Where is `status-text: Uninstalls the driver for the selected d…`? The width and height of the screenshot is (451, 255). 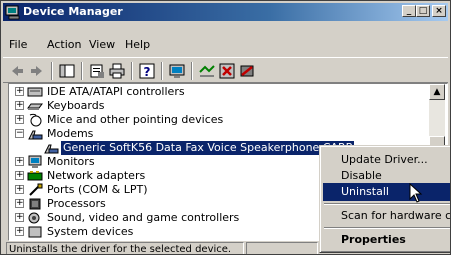 status-text: Uninstalls the driver for the selected d… is located at coordinates (125, 248).